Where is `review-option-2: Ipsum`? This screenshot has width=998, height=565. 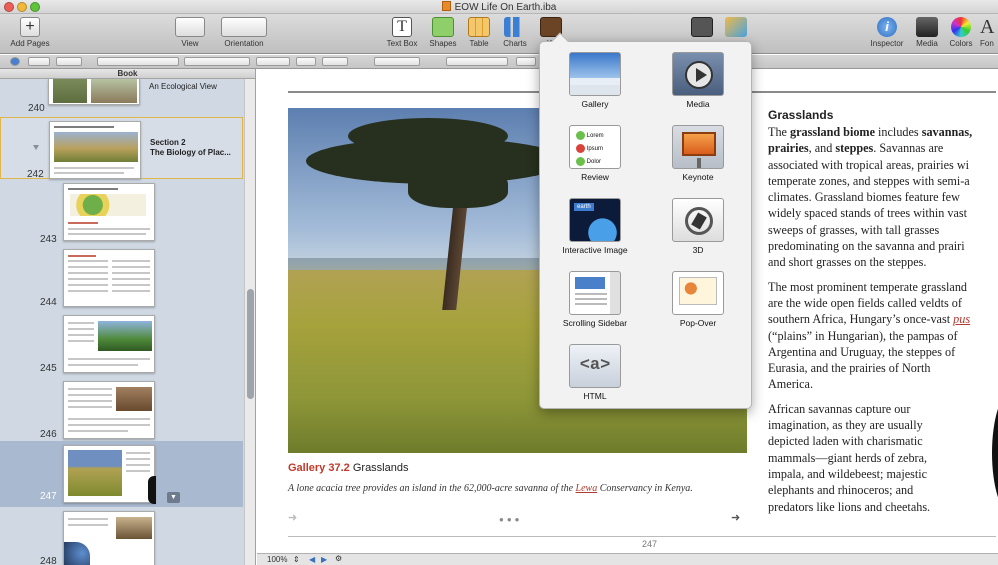
review-option-2: Ipsum is located at coordinates (595, 149).